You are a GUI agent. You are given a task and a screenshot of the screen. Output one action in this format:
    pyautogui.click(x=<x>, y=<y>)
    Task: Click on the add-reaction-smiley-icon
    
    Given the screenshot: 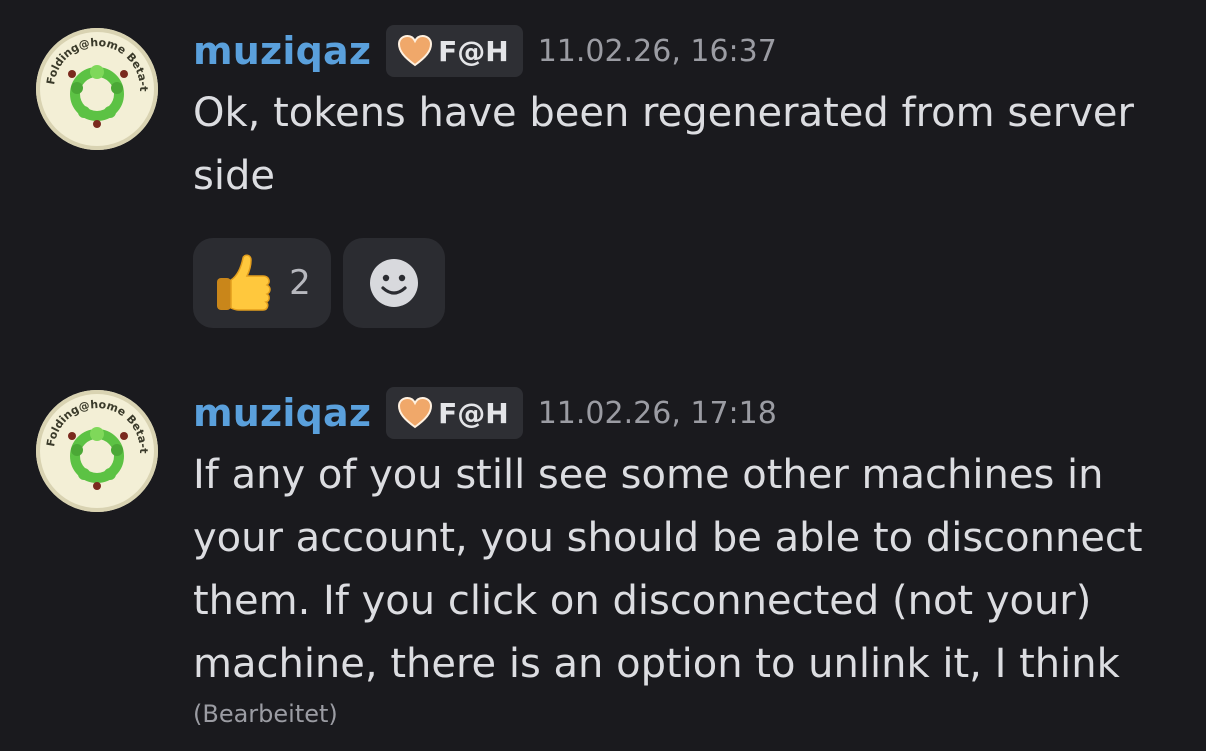 What is the action you would take?
    pyautogui.click(x=394, y=283)
    